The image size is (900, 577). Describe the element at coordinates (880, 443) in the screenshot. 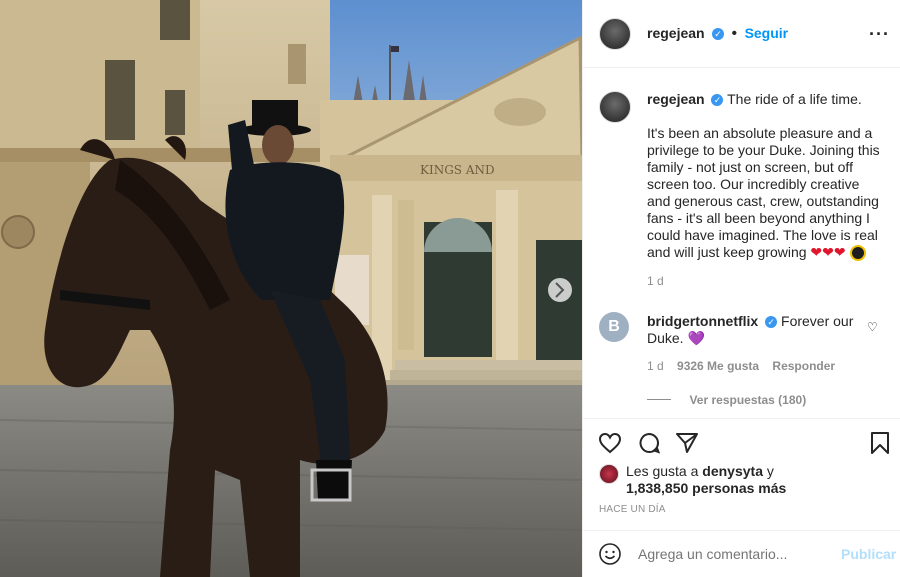

I see `save-bookmark-icon` at that location.